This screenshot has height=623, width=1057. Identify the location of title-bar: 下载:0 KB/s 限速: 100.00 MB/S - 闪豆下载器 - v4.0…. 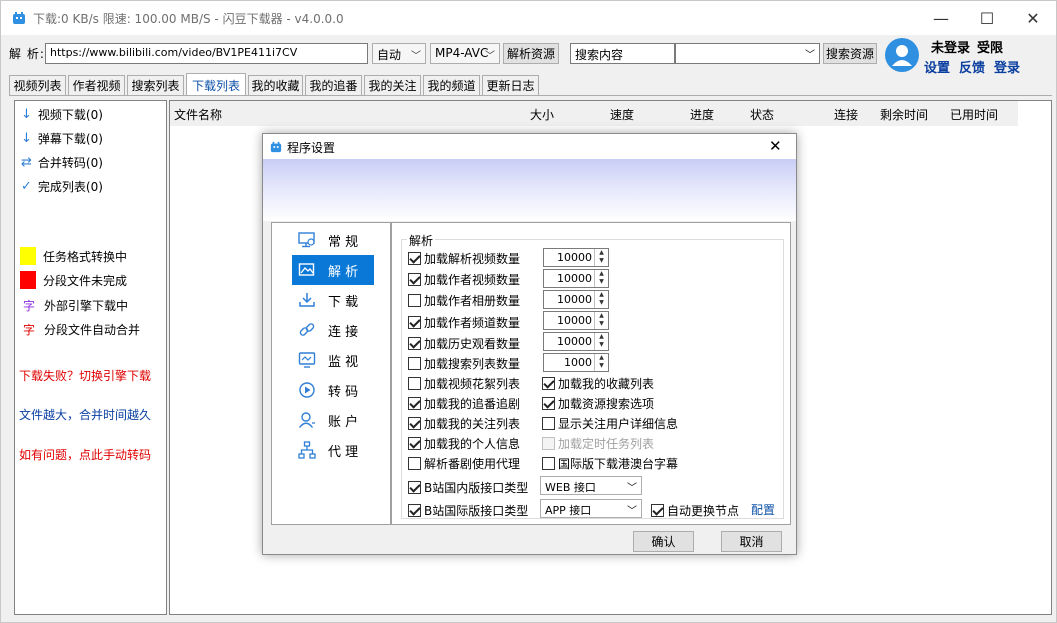
(528, 18).